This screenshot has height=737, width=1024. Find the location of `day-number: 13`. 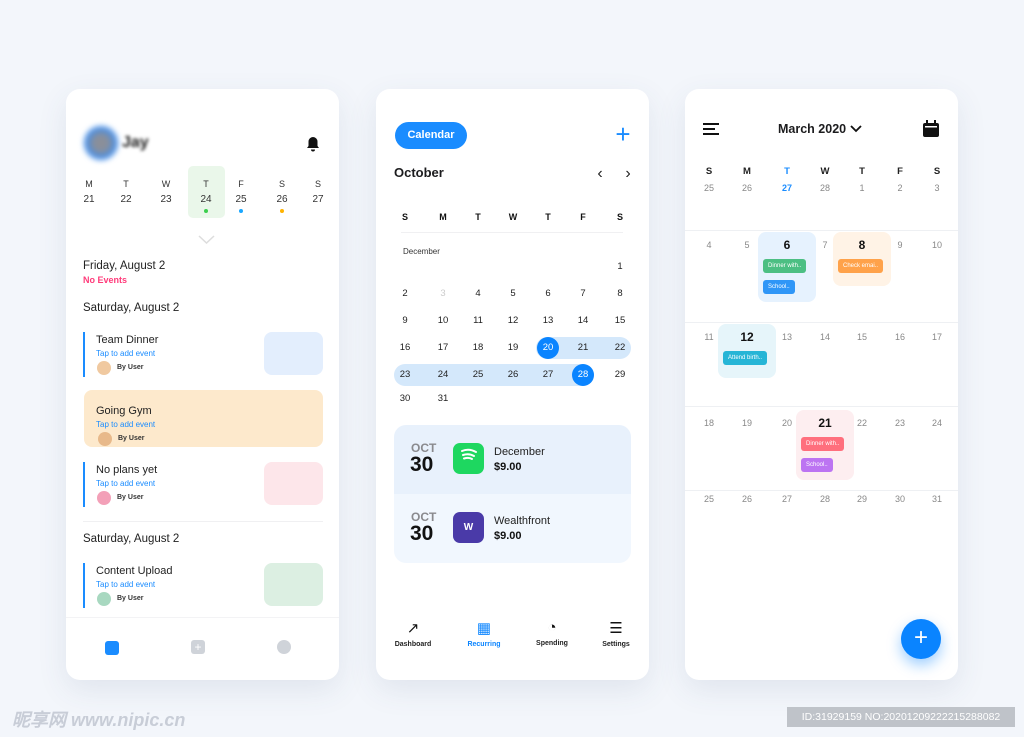

day-number: 13 is located at coordinates (787, 337).